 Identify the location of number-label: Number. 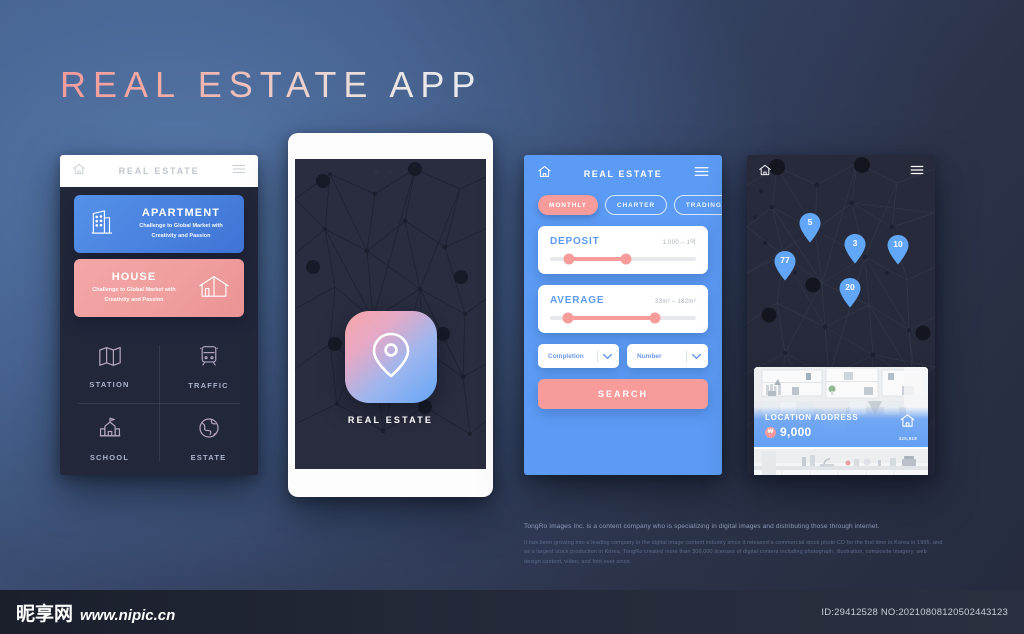
(649, 356).